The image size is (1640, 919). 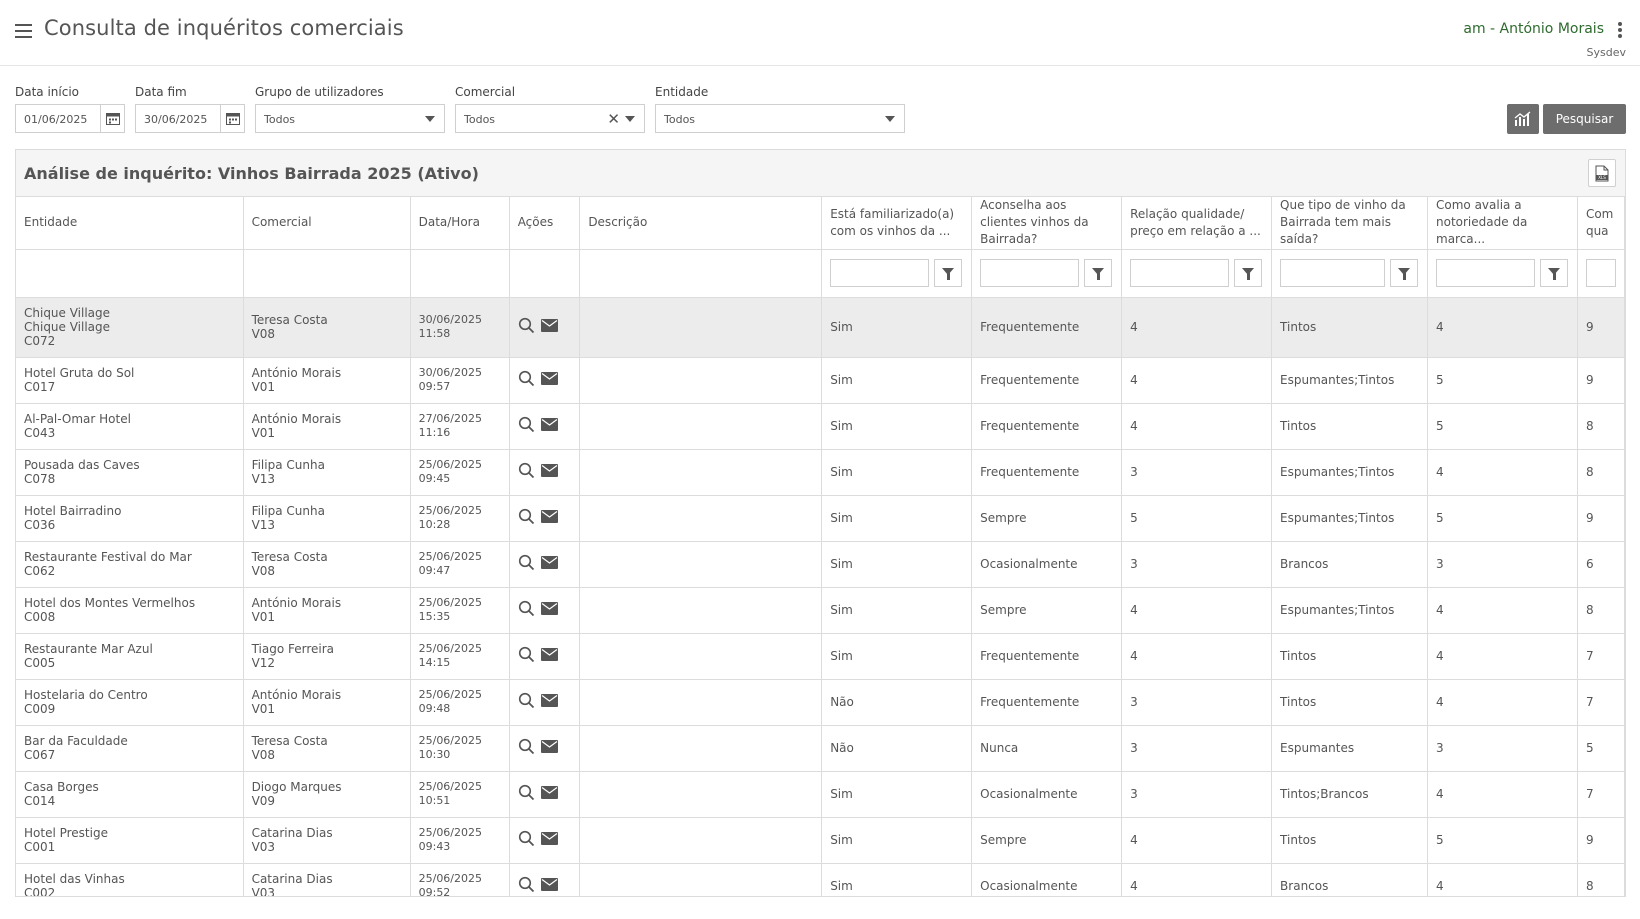 I want to click on column-header-data-hora: Data/Hora, so click(x=460, y=223).